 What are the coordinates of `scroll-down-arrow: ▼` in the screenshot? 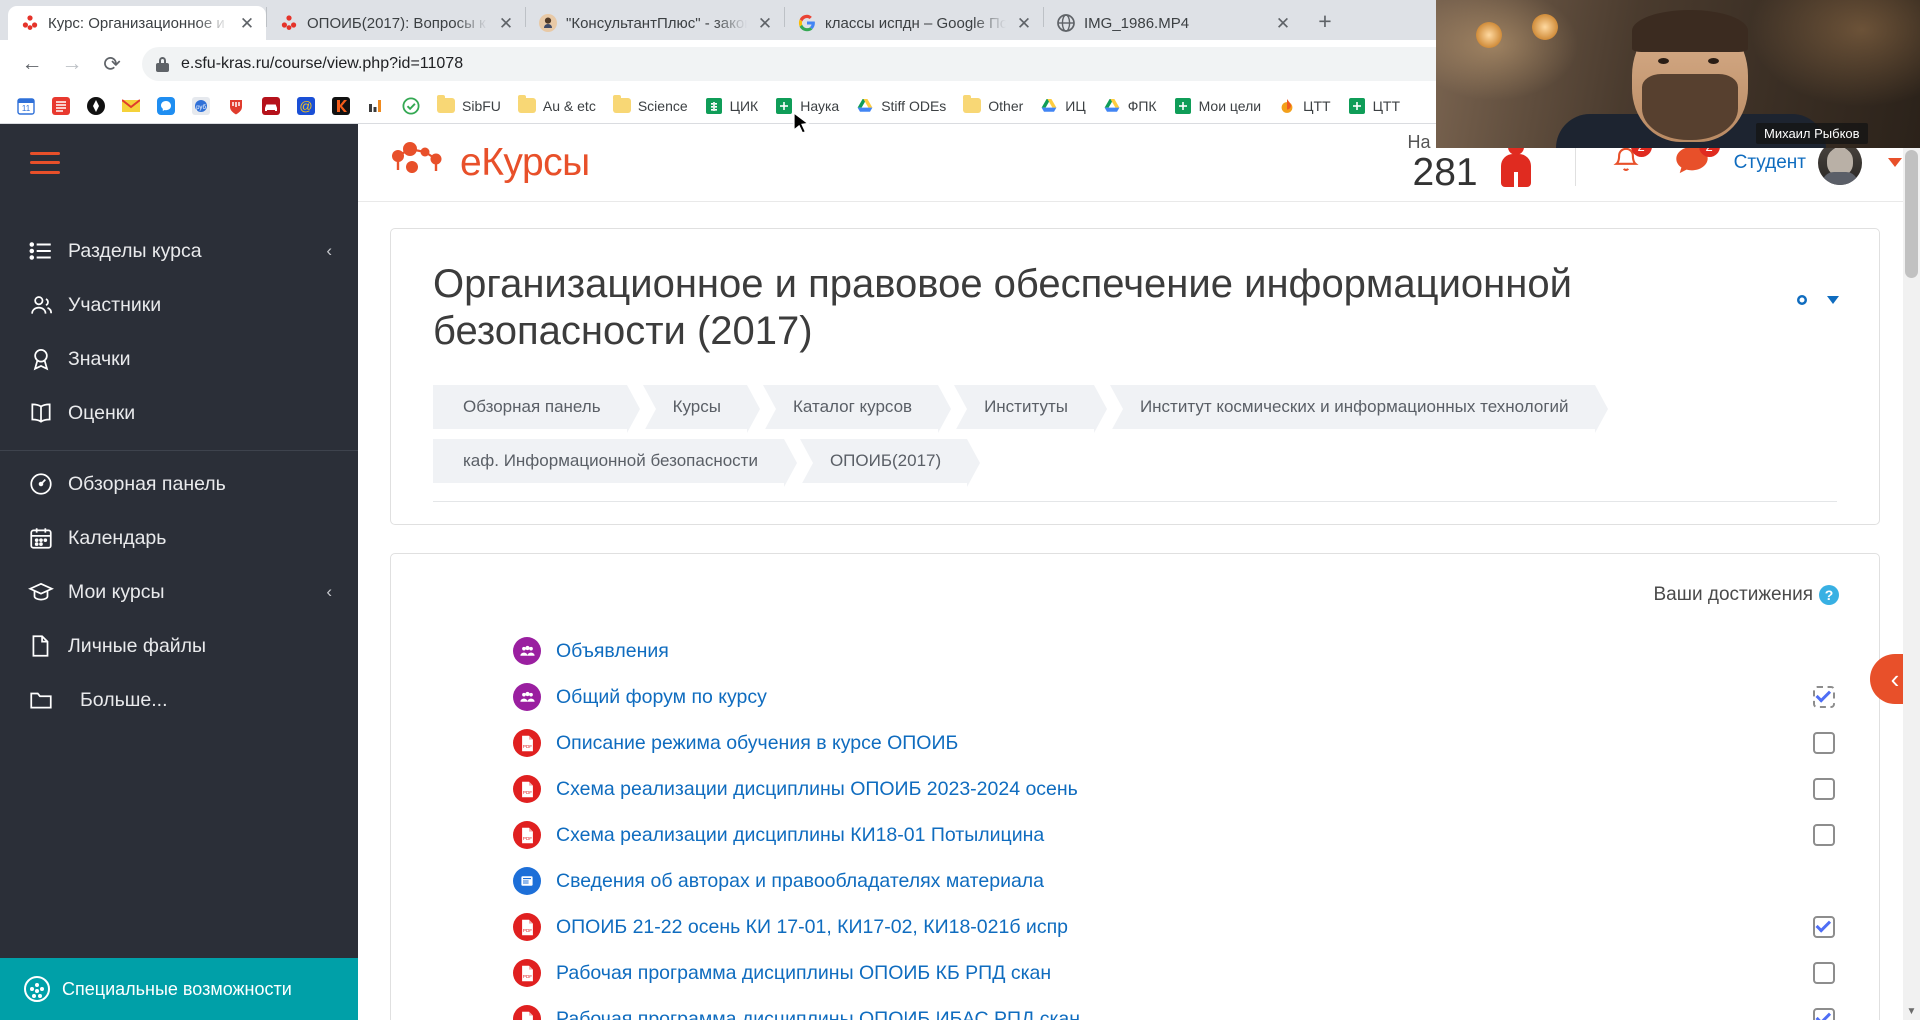 It's located at (1911, 1011).